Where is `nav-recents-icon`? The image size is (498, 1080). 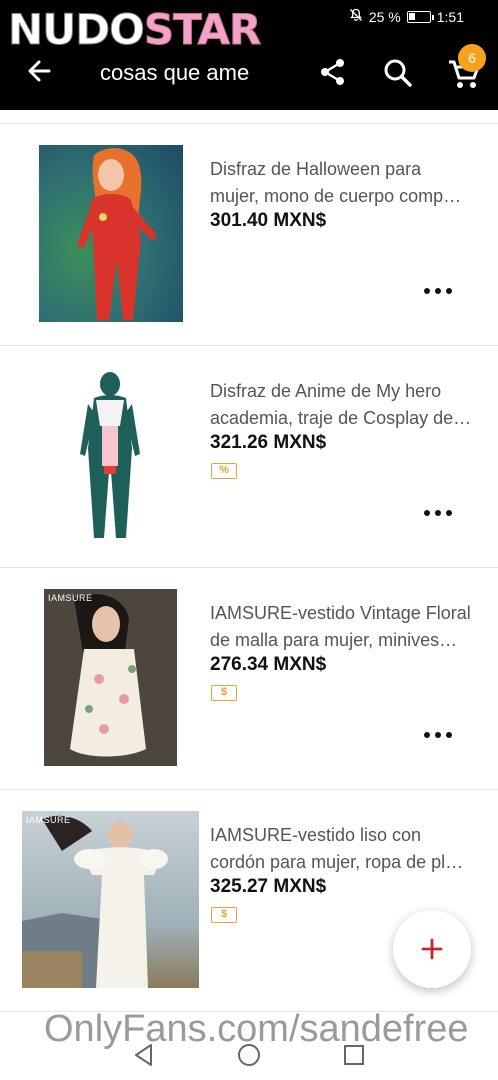 nav-recents-icon is located at coordinates (354, 1055).